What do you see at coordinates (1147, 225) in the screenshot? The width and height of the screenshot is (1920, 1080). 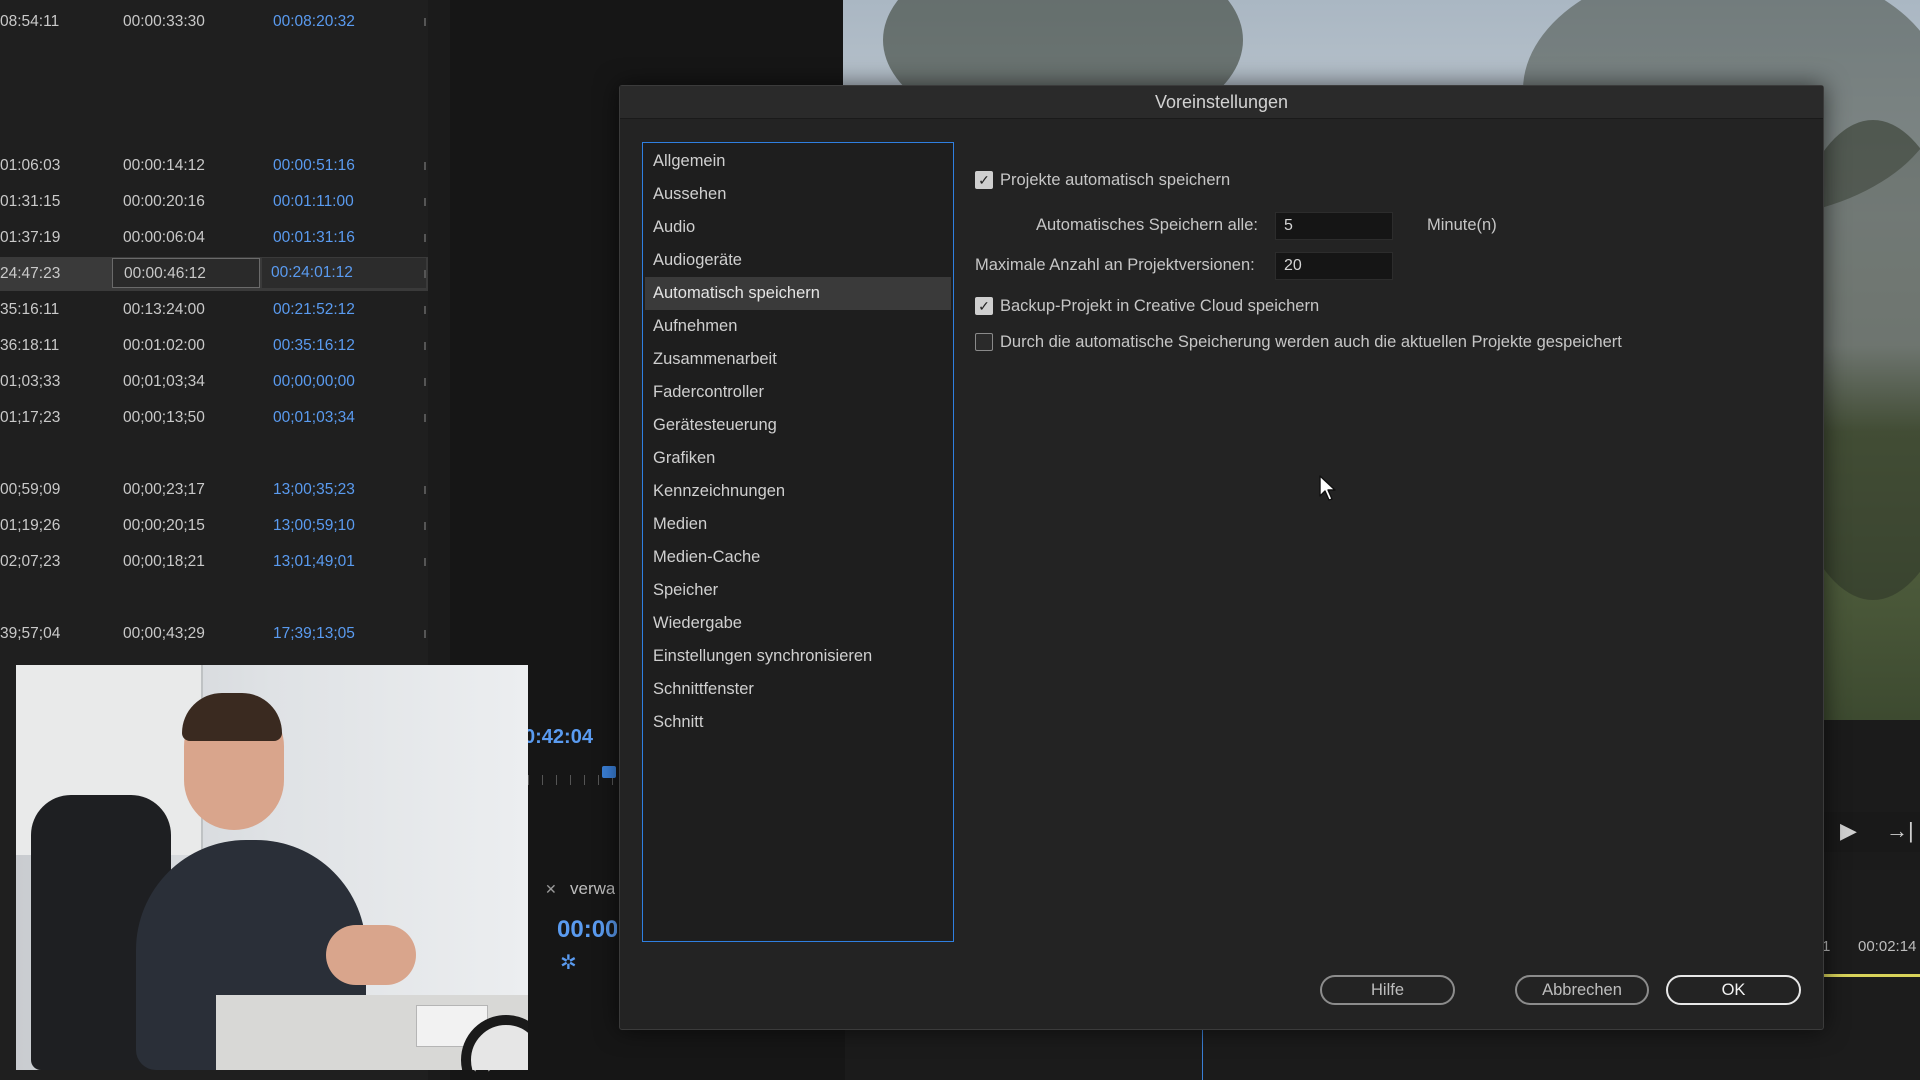 I see `auto-save-interval-label: Automatisches Speichern alle:` at bounding box center [1147, 225].